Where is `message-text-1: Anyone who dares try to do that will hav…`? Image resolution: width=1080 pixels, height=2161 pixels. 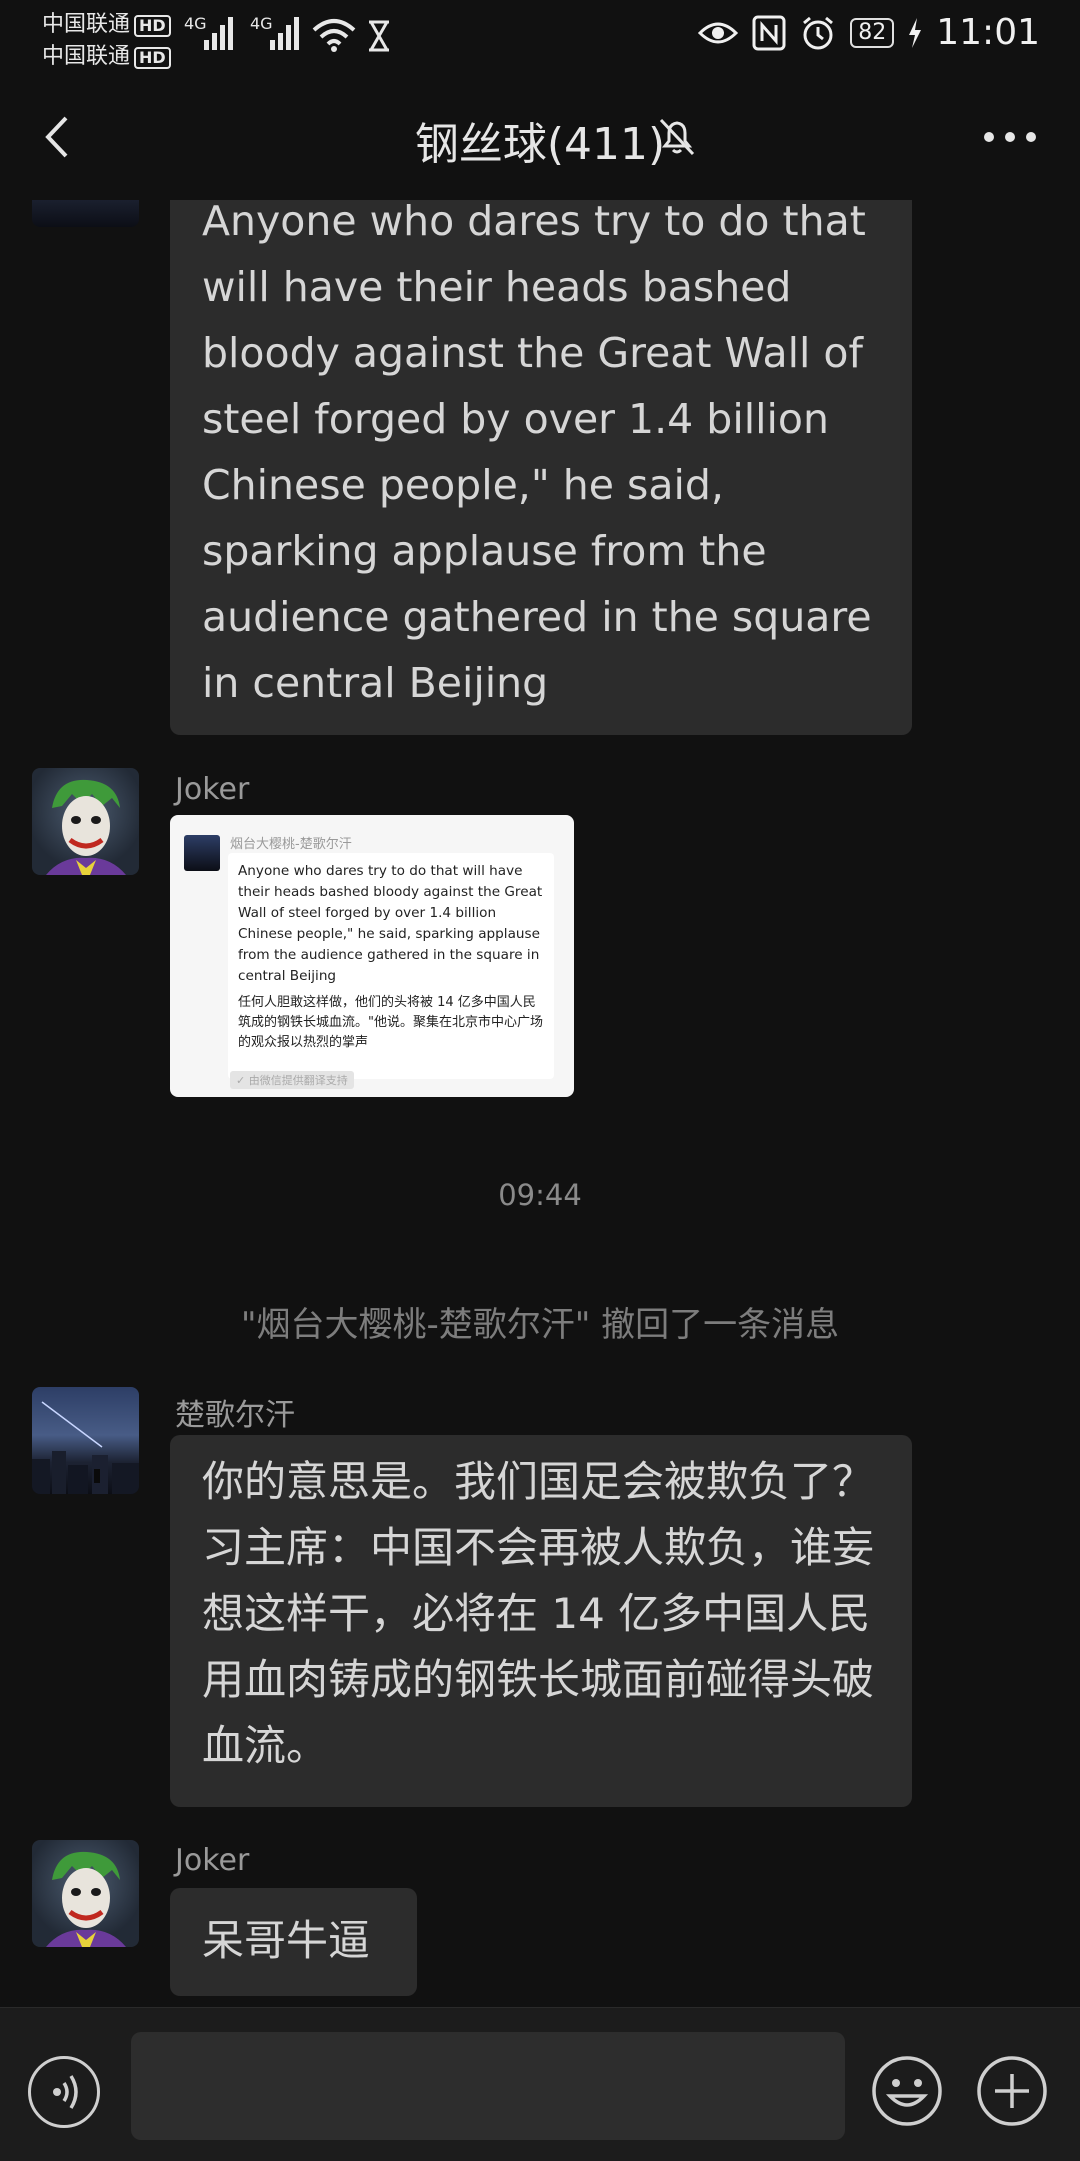 message-text-1: Anyone who dares try to do that will hav… is located at coordinates (537, 453).